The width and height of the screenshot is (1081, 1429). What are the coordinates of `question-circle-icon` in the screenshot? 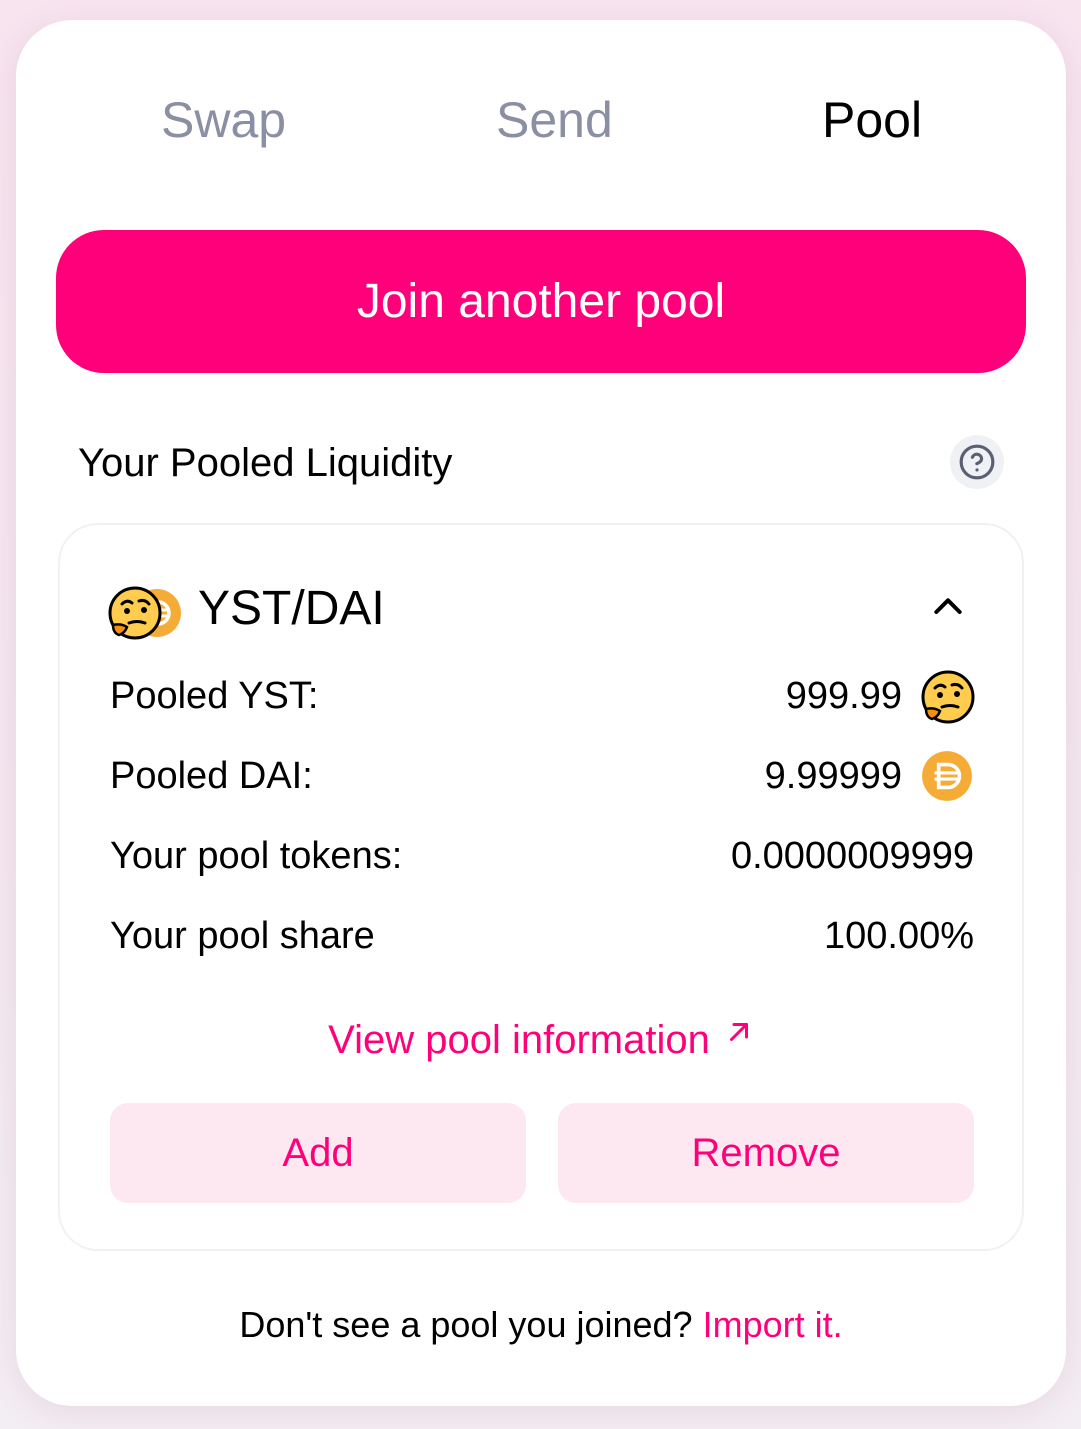 It's located at (977, 462).